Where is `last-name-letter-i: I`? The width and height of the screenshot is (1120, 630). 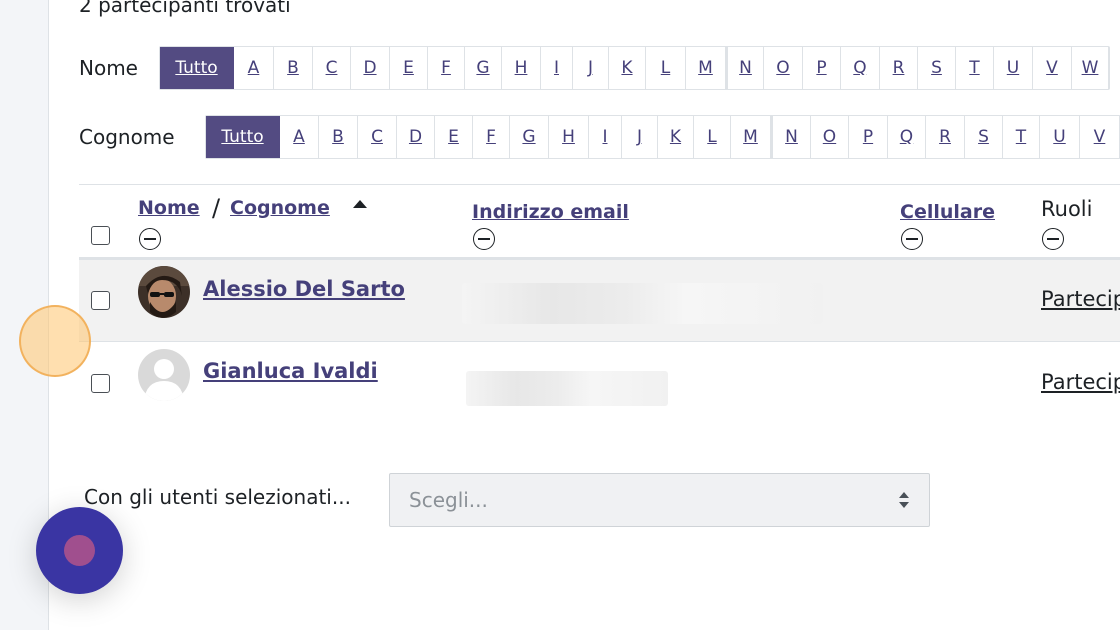 last-name-letter-i: I is located at coordinates (605, 137).